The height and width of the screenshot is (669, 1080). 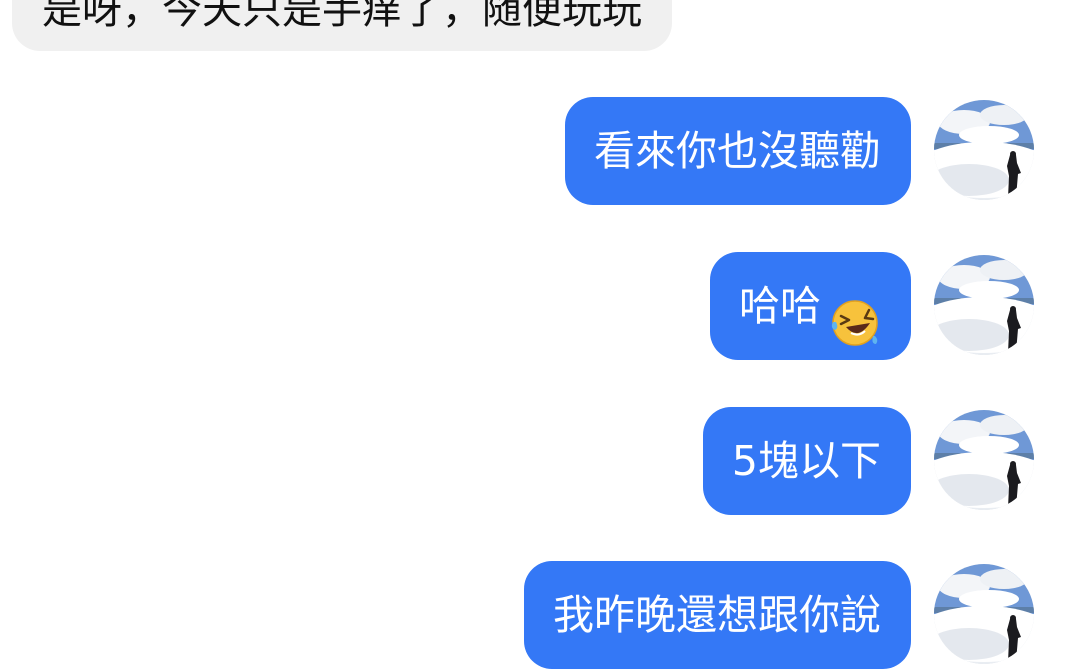 What do you see at coordinates (855, 313) in the screenshot?
I see `rolling-on-floor-laughing-emoji-icon` at bounding box center [855, 313].